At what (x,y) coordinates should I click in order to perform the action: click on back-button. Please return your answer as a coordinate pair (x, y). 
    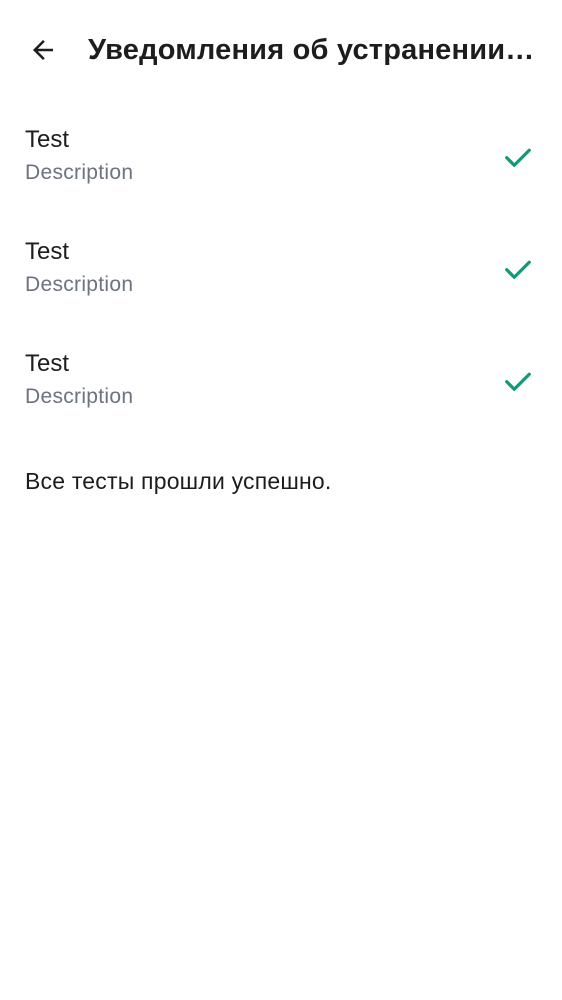
    Looking at the image, I should click on (43, 50).